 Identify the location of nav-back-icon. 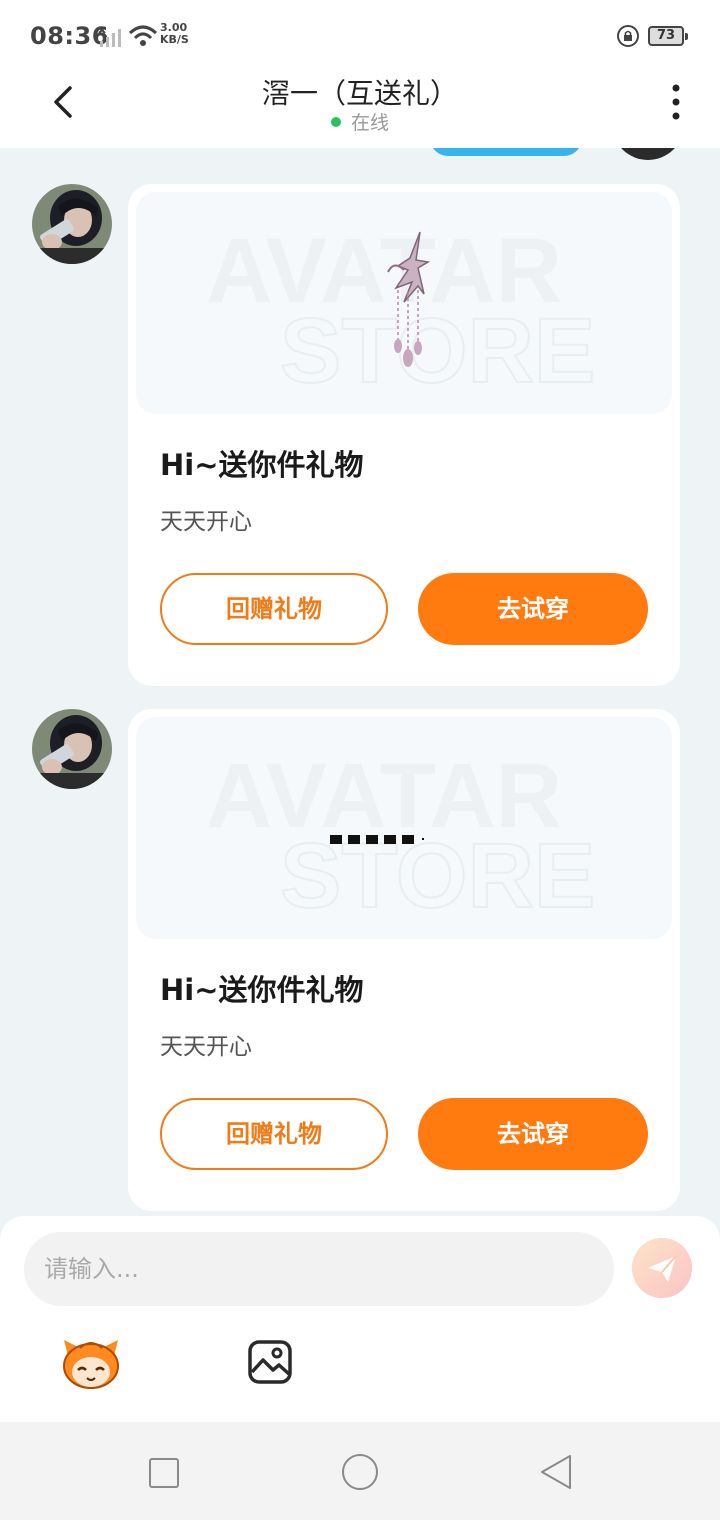
(556, 1472).